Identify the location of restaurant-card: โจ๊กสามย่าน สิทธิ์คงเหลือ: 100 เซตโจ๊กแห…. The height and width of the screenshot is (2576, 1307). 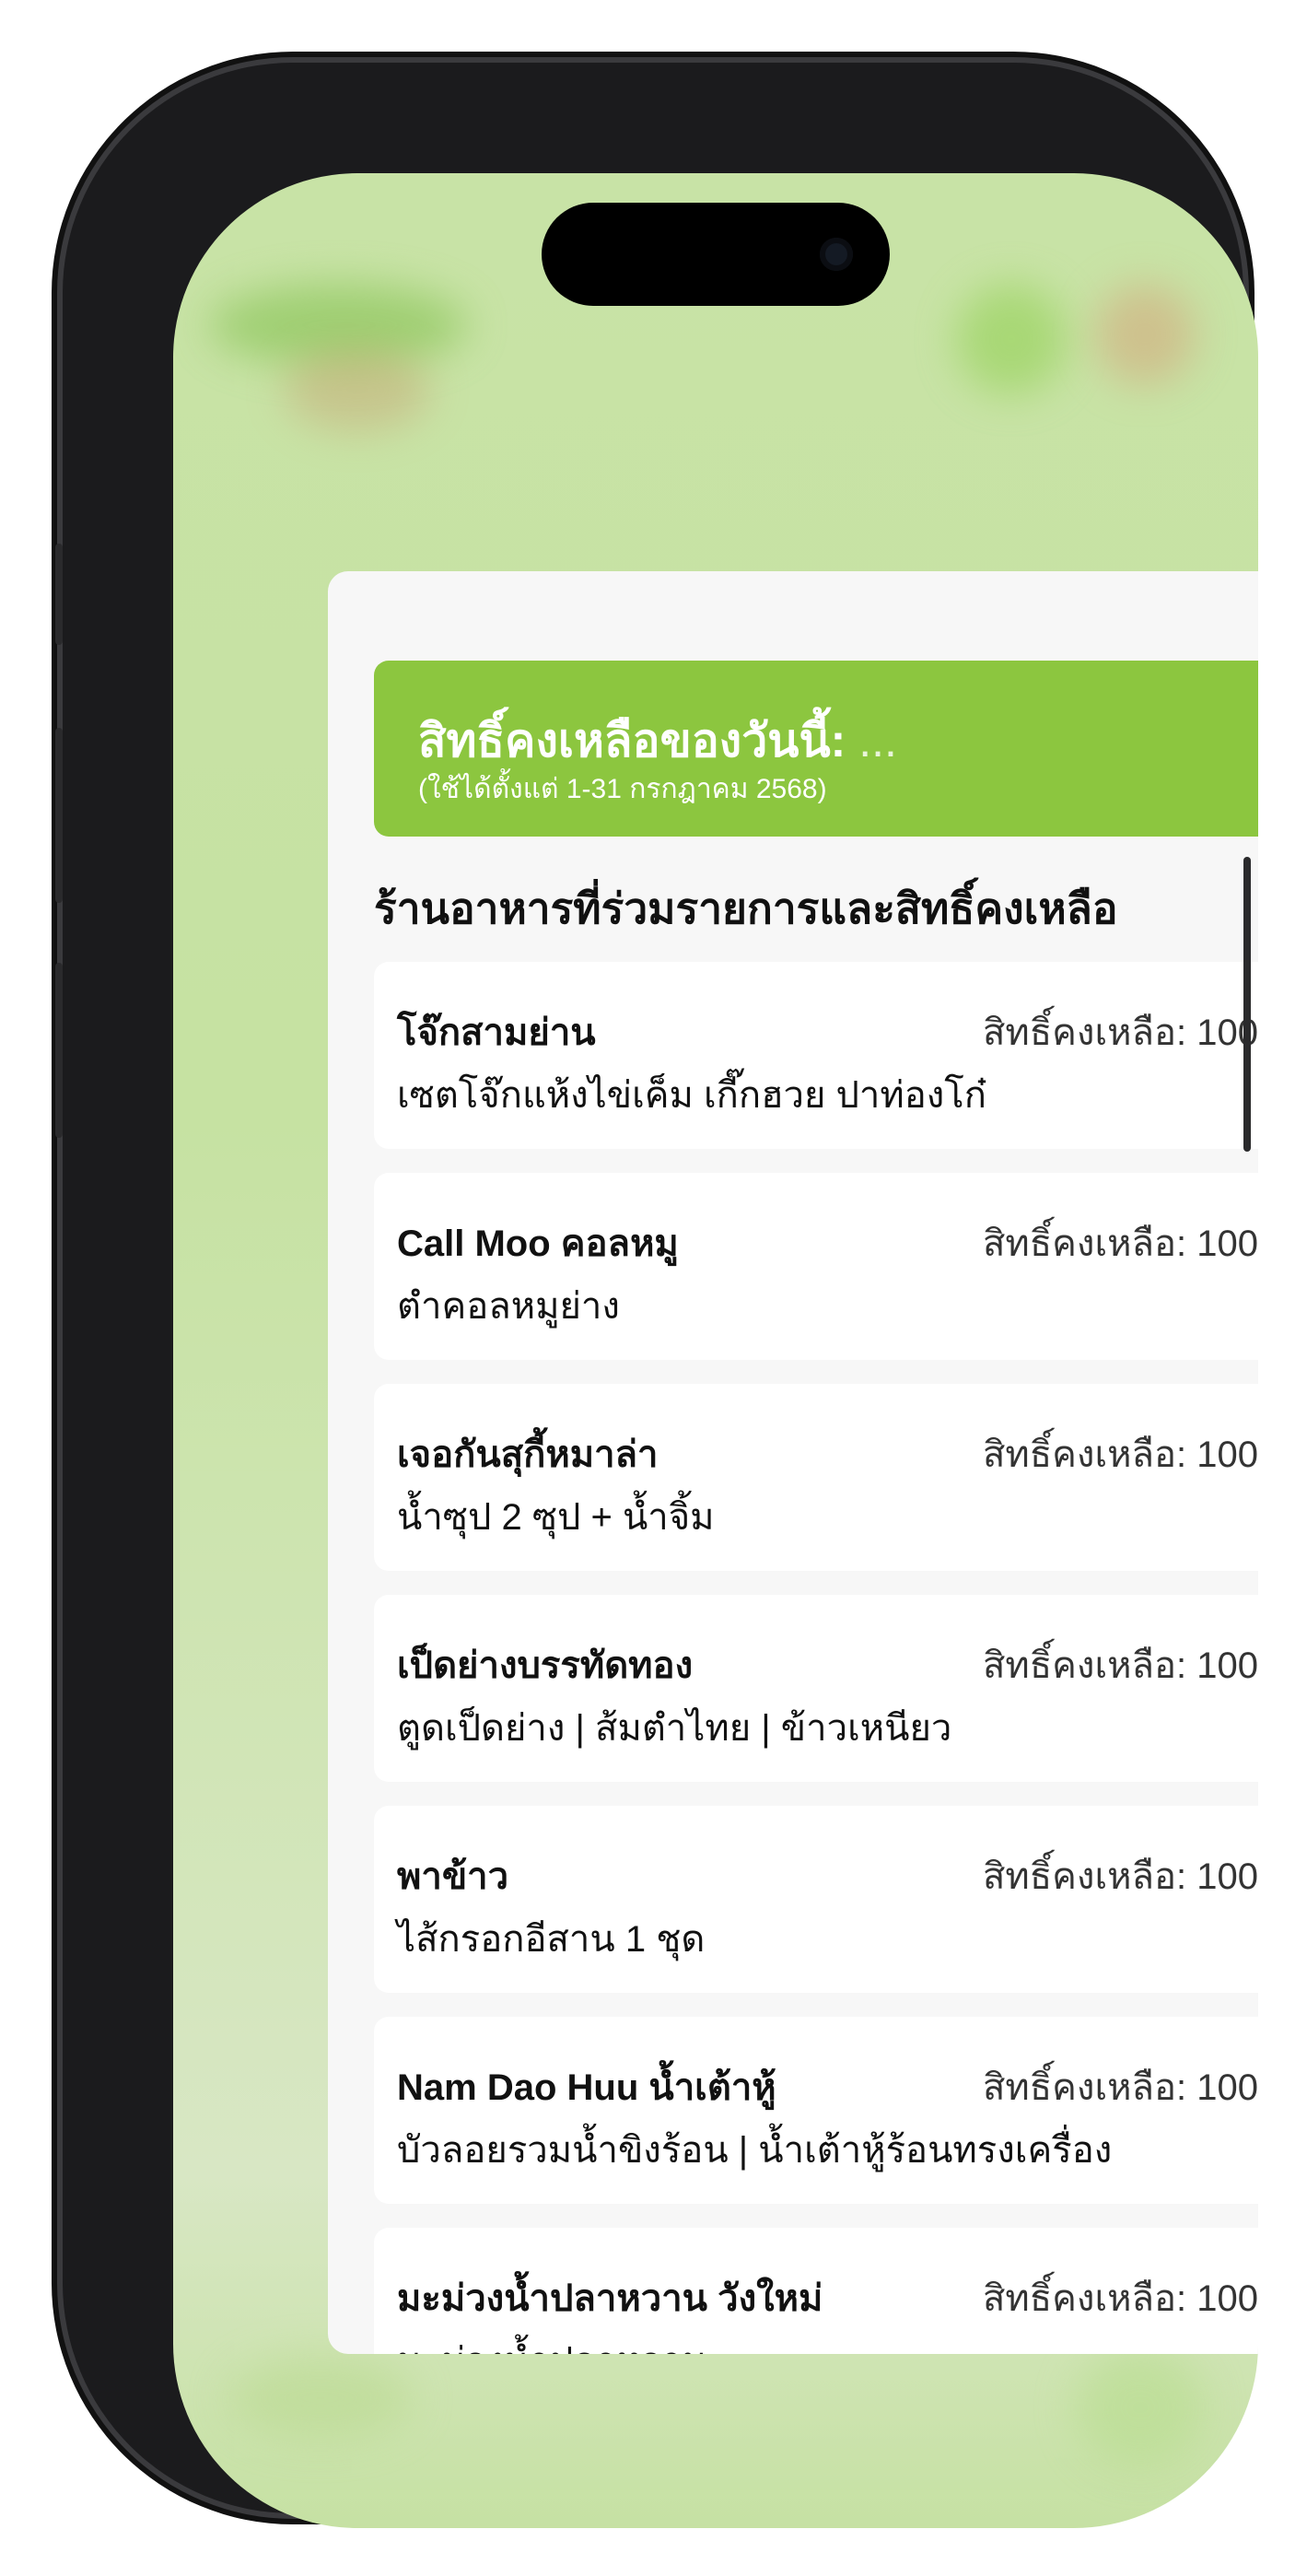
(816, 1055).